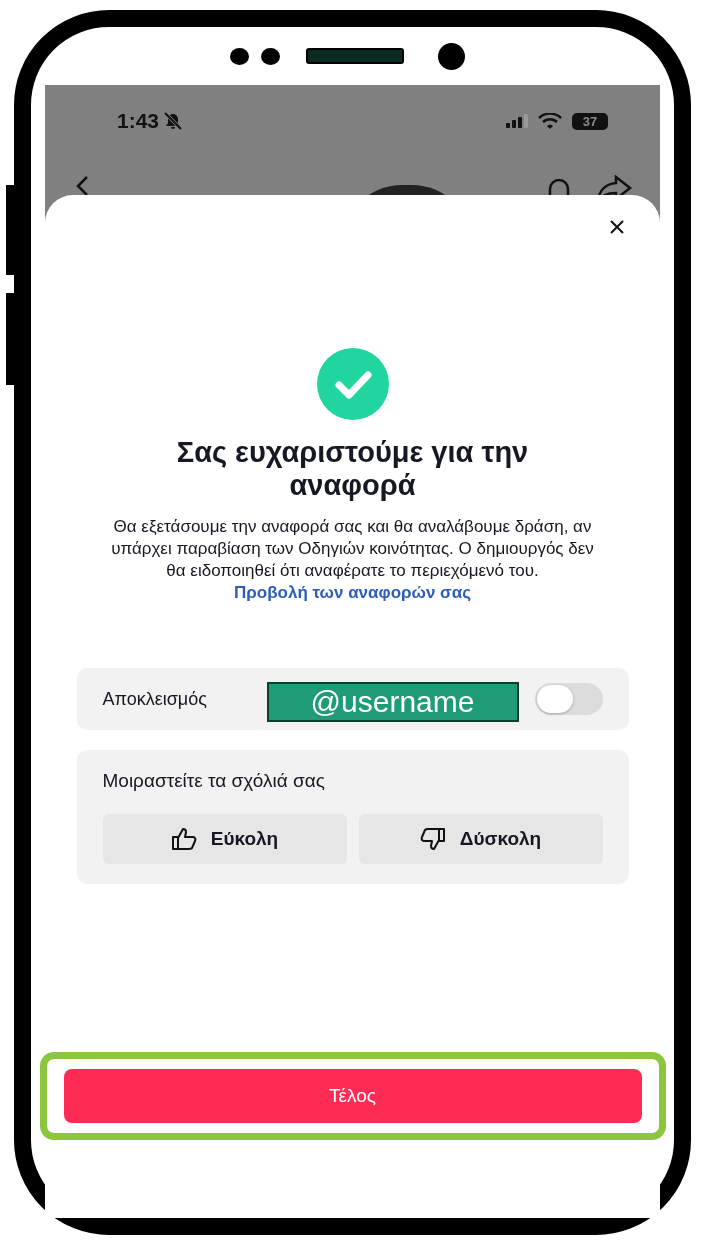  What do you see at coordinates (550, 121) in the screenshot?
I see `wifi-icon` at bounding box center [550, 121].